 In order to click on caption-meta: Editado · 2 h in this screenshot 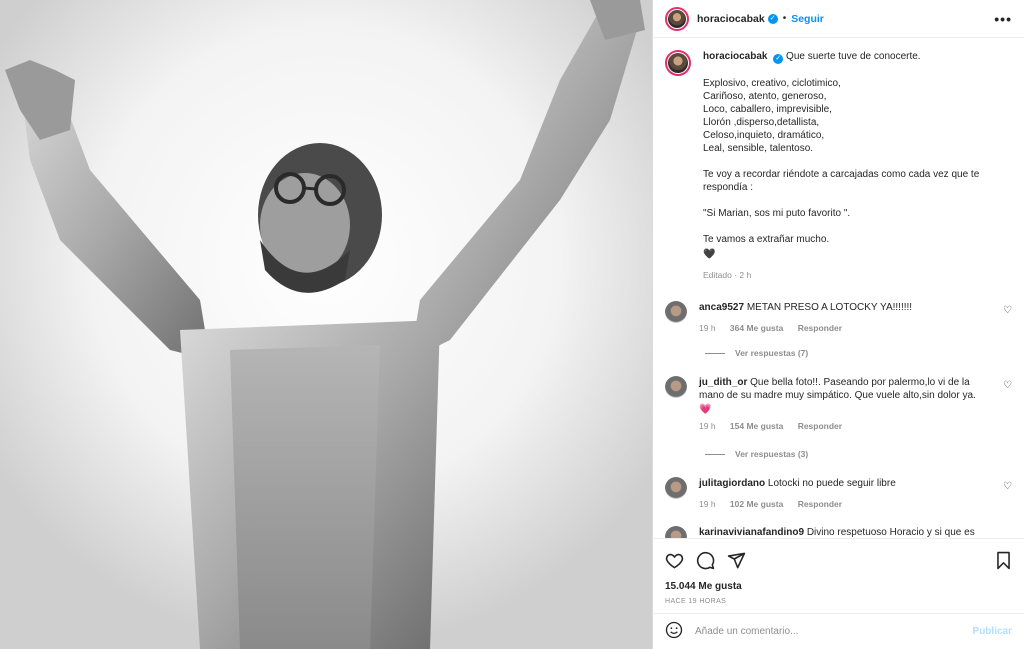, I will do `click(727, 275)`.